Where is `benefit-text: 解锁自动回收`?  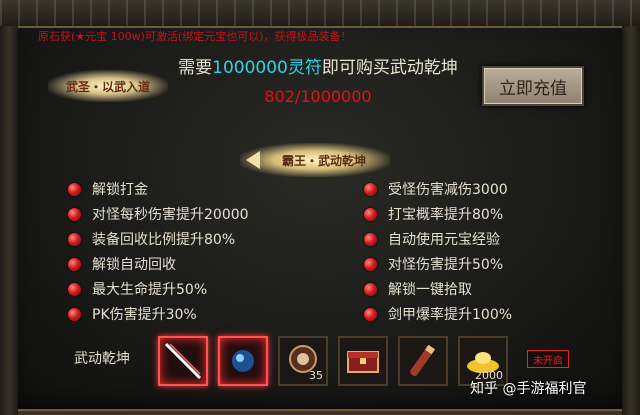 benefit-text: 解锁自动回收 is located at coordinates (134, 265).